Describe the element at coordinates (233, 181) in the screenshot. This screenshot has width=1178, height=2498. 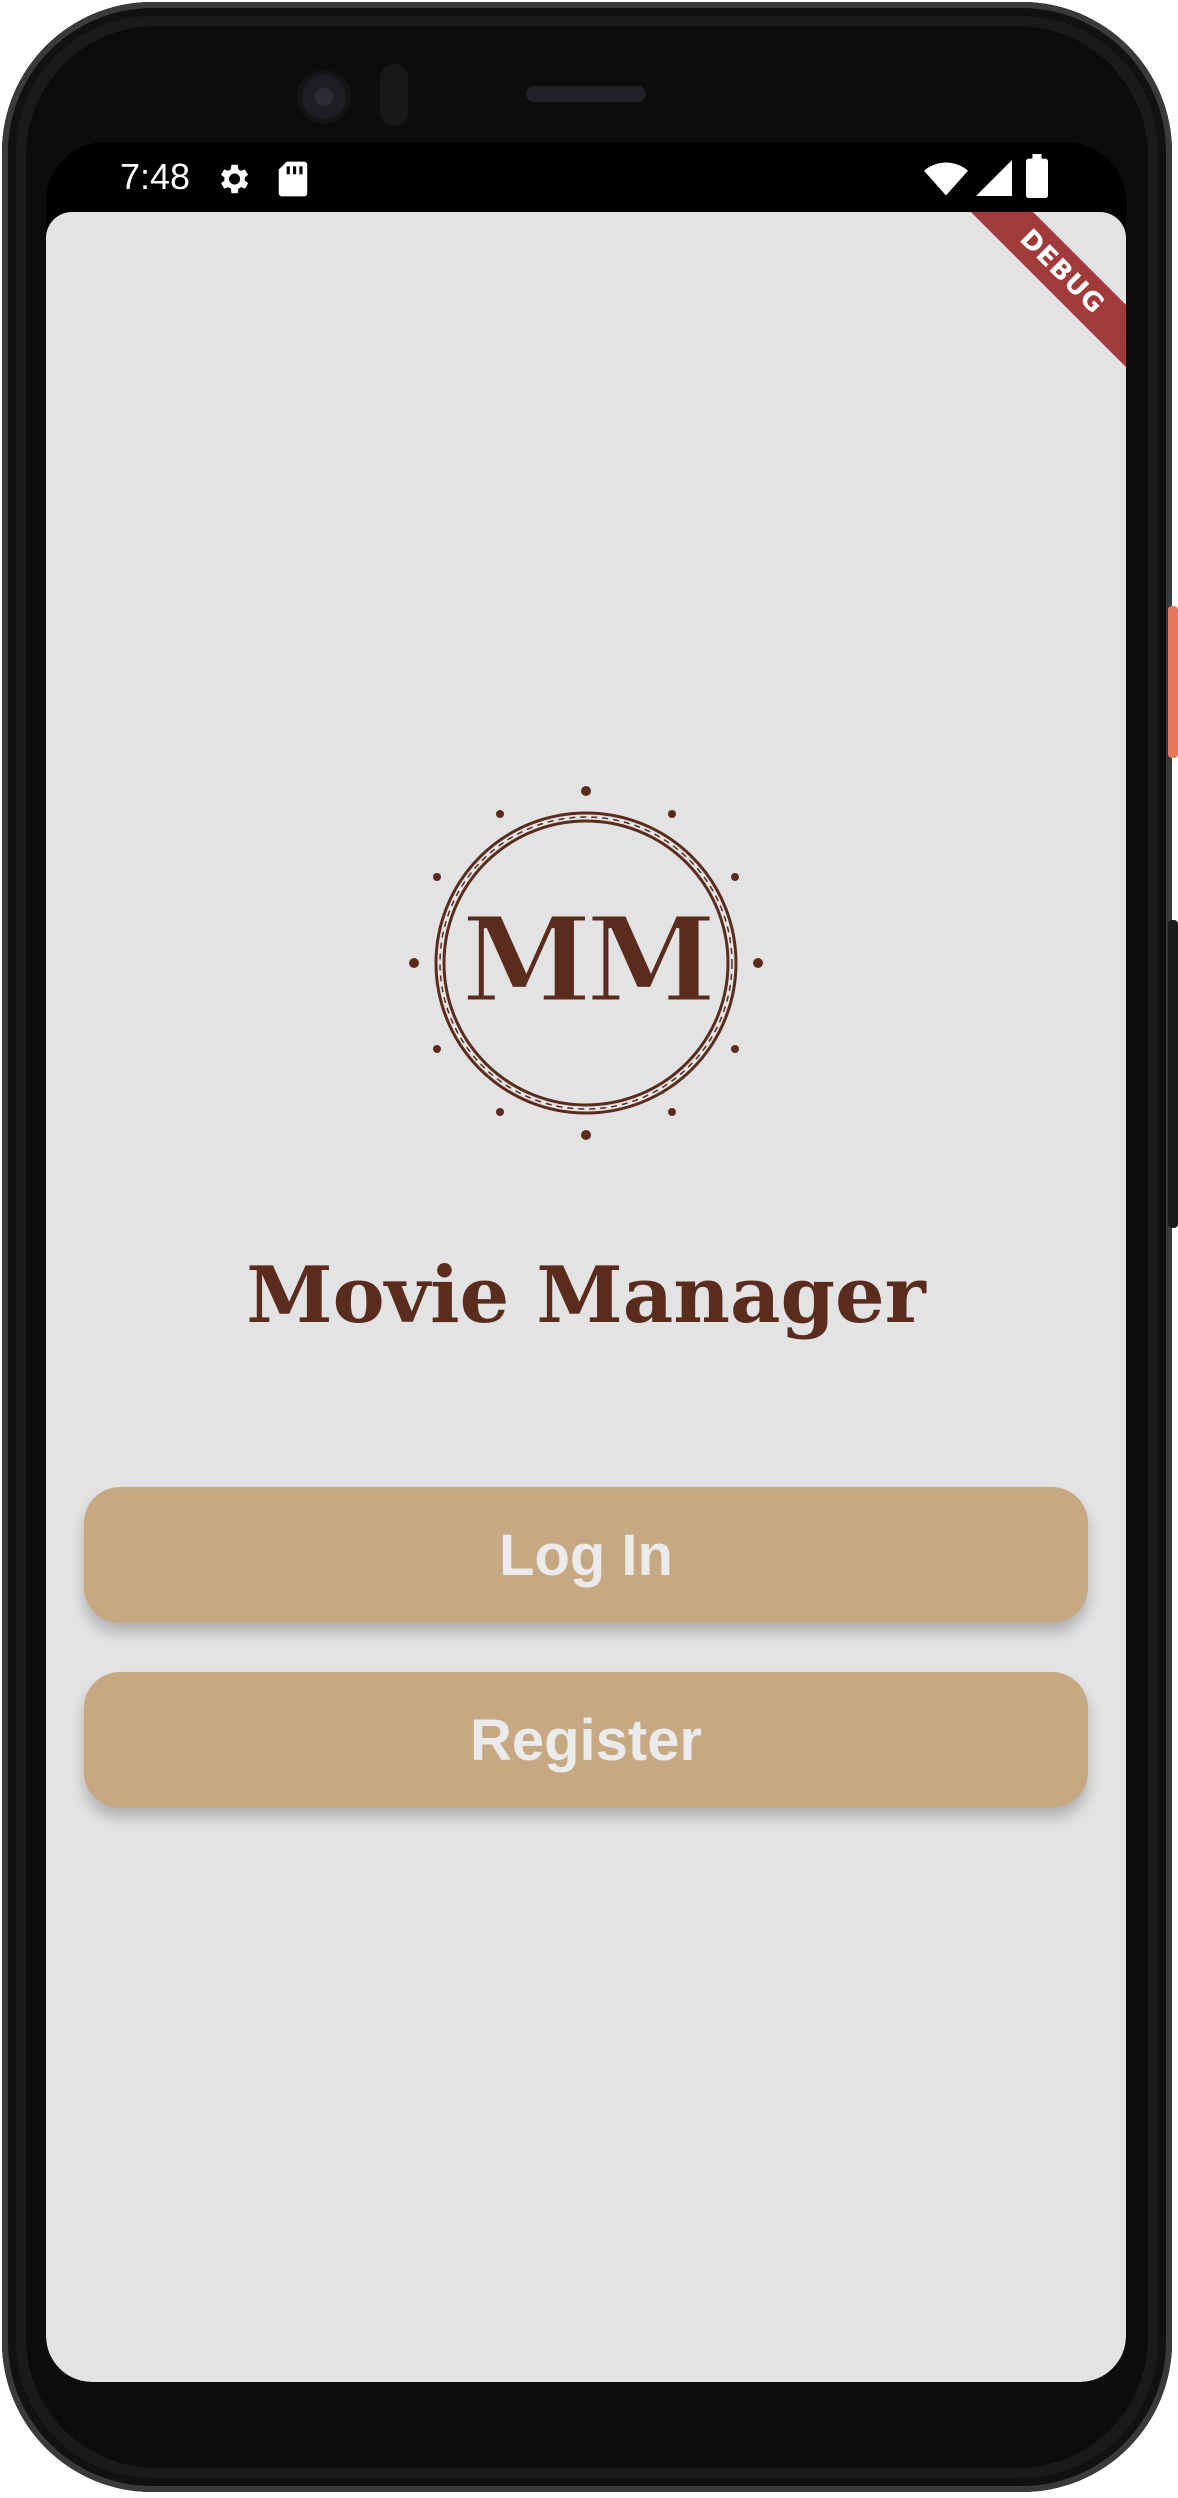
I see `gear-icon` at that location.